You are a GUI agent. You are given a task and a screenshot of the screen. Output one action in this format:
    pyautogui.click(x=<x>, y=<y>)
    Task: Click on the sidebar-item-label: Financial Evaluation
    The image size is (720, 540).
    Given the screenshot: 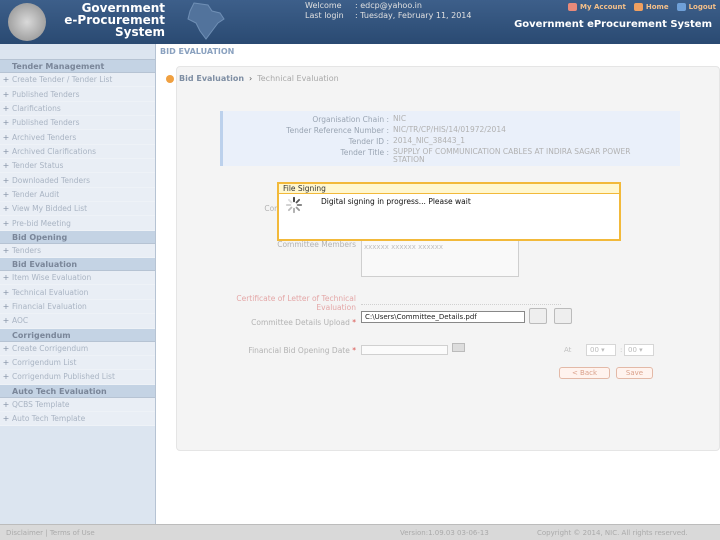 What is the action you would take?
    pyautogui.click(x=49, y=306)
    